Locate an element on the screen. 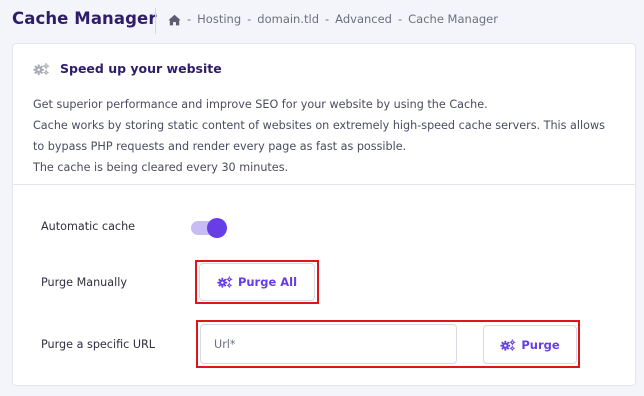  automatic-cache-toggle is located at coordinates (209, 228).